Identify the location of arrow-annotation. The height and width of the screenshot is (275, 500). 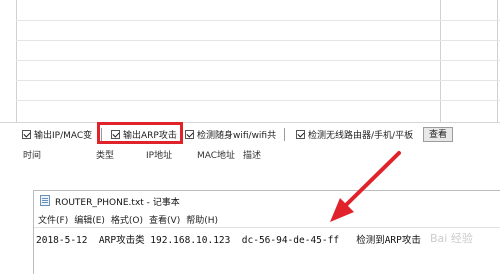
(365, 186).